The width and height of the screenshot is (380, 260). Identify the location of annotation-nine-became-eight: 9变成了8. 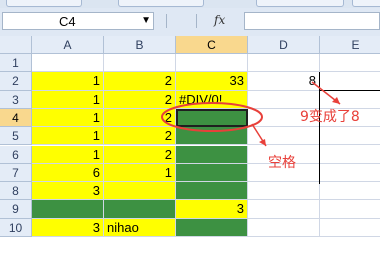
(330, 117).